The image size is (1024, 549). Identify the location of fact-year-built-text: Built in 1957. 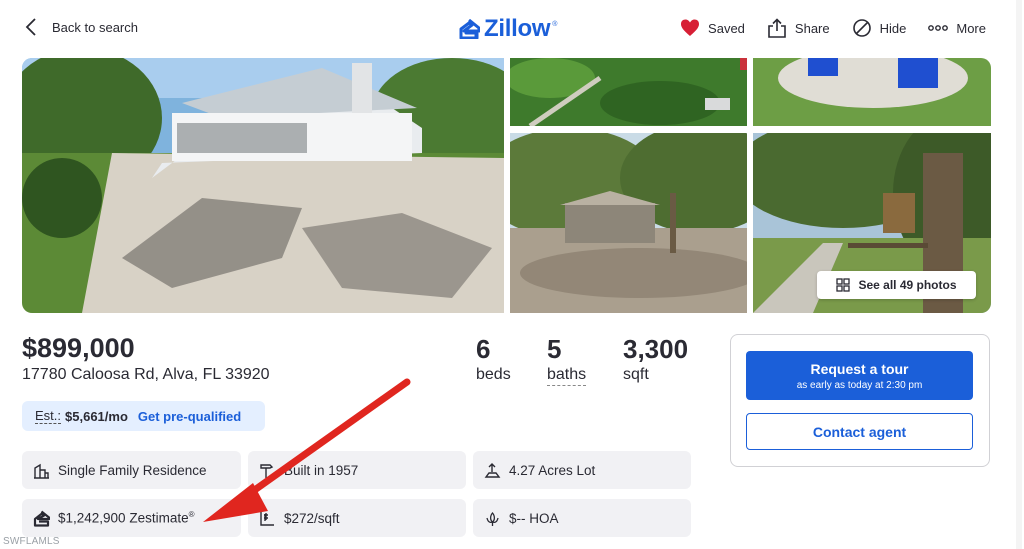
(321, 470).